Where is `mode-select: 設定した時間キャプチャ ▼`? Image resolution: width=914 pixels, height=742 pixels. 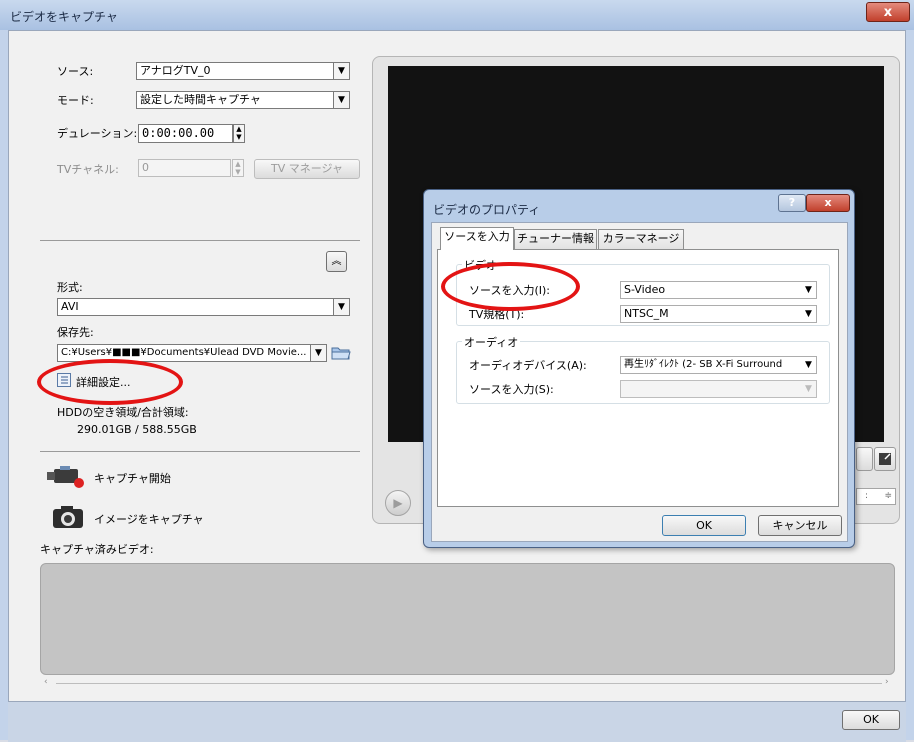 mode-select: 設定した時間キャプチャ ▼ is located at coordinates (243, 100).